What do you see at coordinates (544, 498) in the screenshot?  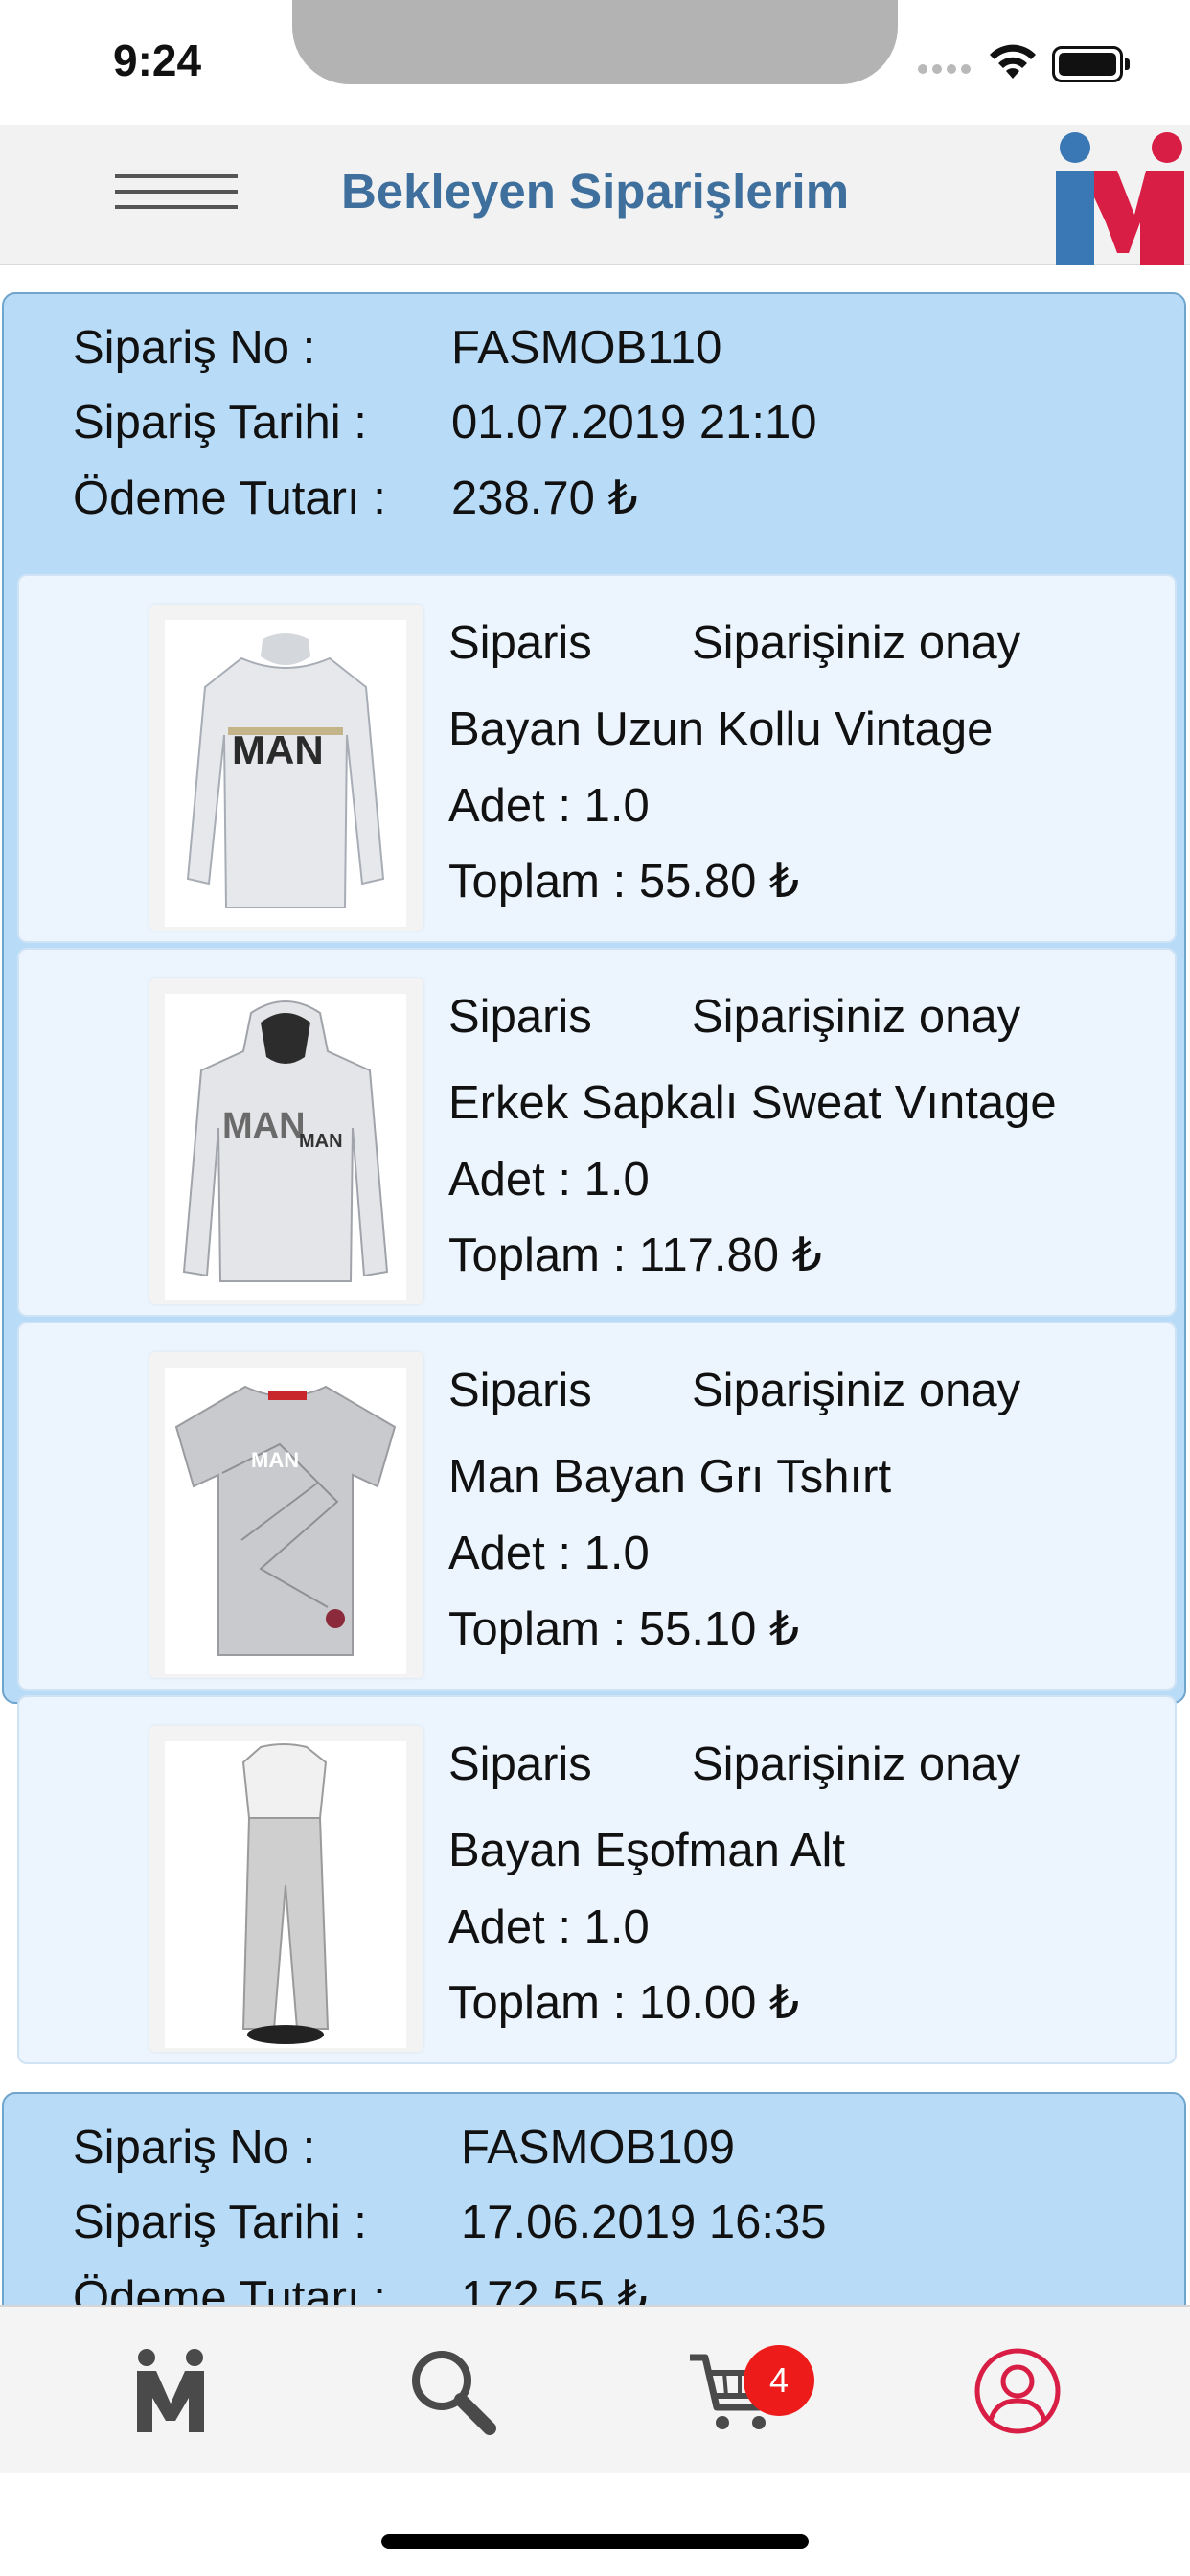 I see `payment-amount: 238.70 ₺` at bounding box center [544, 498].